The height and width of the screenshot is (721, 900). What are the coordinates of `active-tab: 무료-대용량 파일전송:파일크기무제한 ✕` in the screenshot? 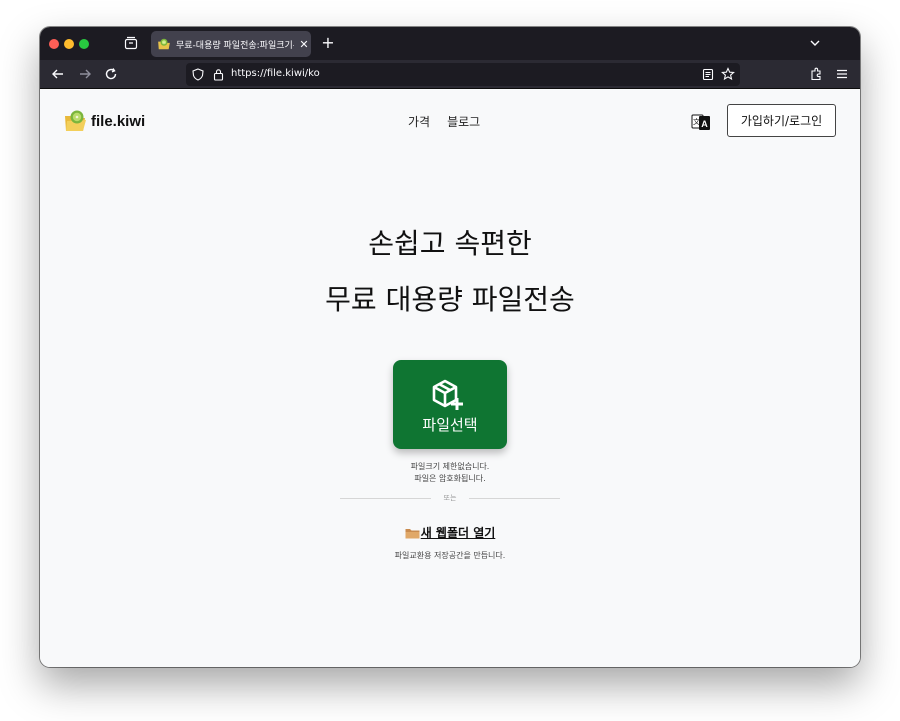 It's located at (231, 44).